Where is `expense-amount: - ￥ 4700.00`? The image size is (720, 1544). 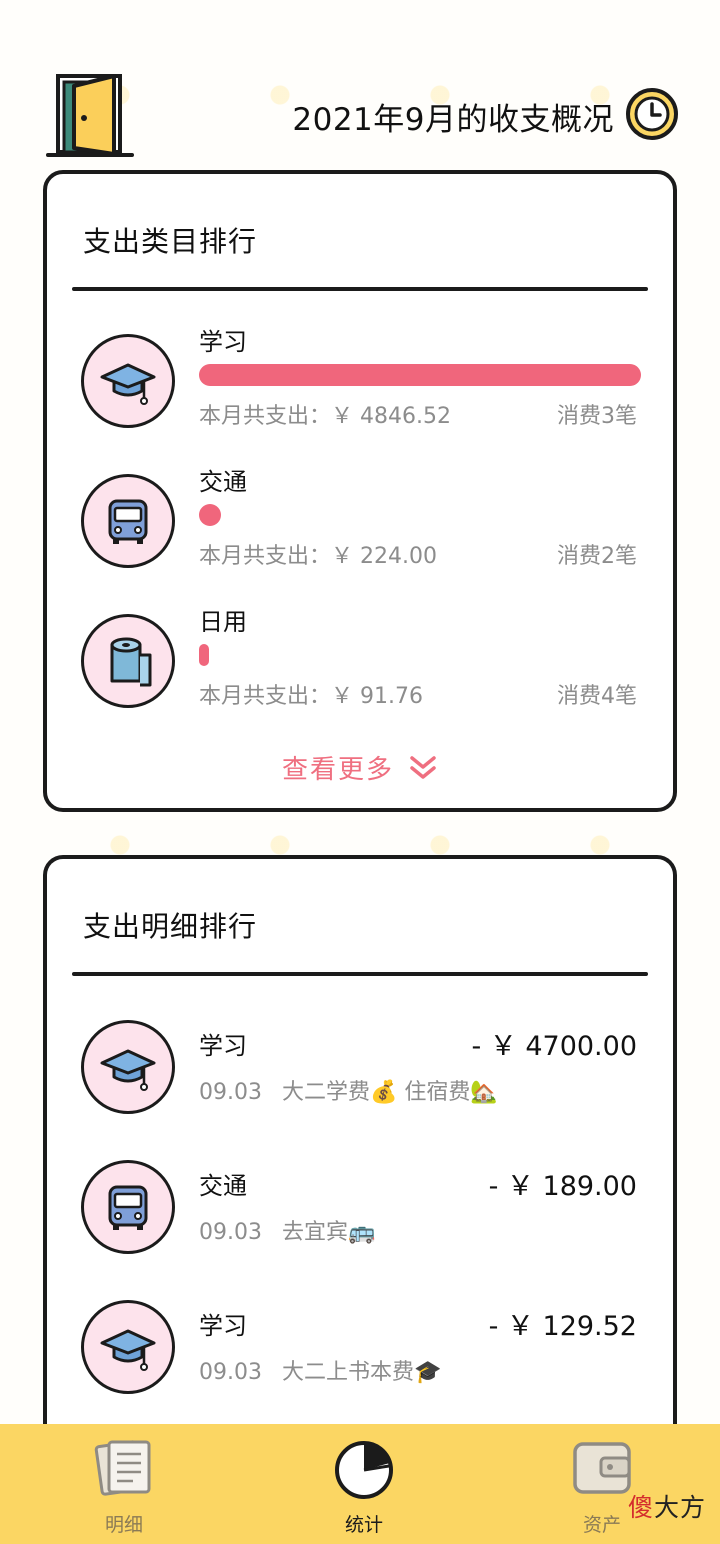 expense-amount: - ￥ 4700.00 is located at coordinates (554, 1046).